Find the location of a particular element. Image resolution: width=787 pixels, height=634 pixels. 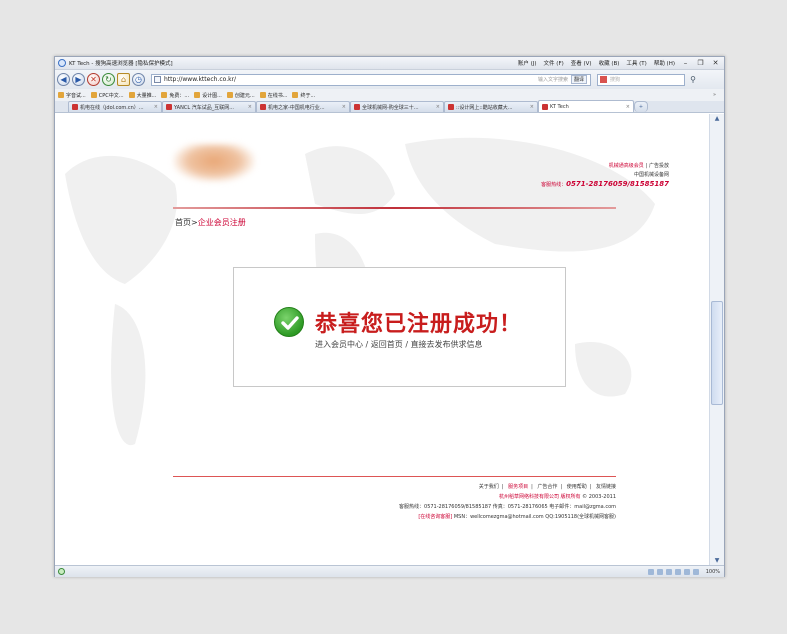

footer-copyright: 杭州稻草网络科技有限公司 版权所有 © 2003-2011 is located at coordinates (557, 497).